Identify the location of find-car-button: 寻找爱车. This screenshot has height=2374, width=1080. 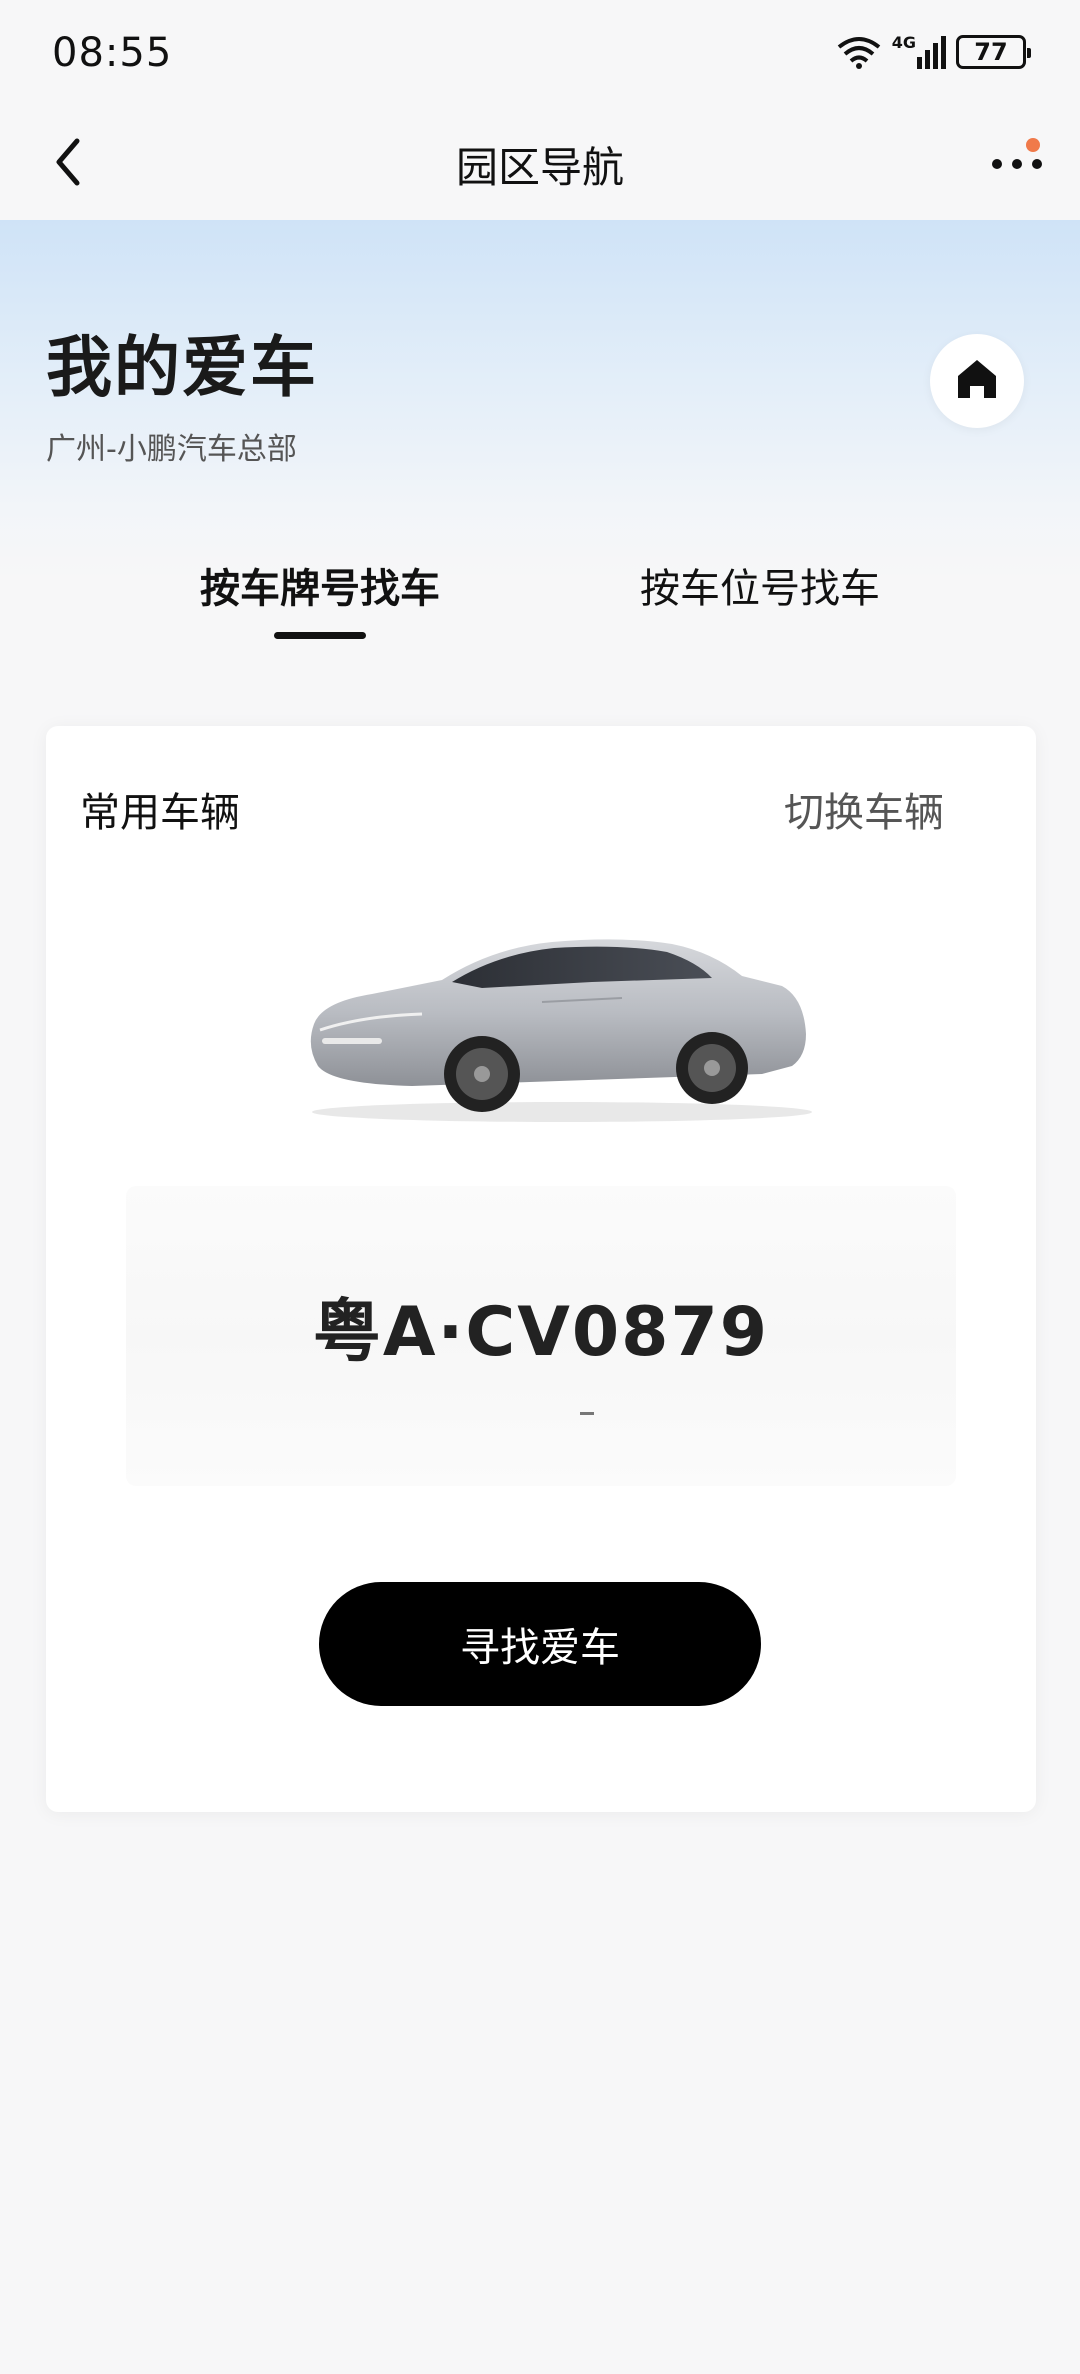
(540, 1644).